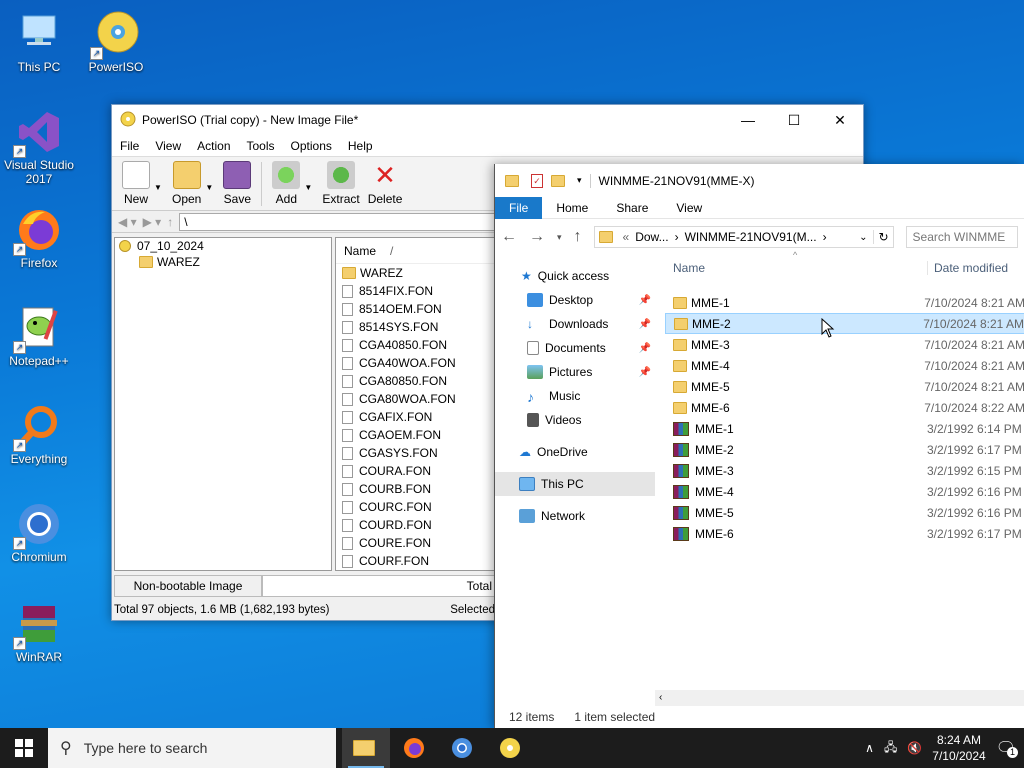 The image size is (1024, 768). Describe the element at coordinates (415, 561) in the screenshot. I see `list-item: COURF.FON` at that location.